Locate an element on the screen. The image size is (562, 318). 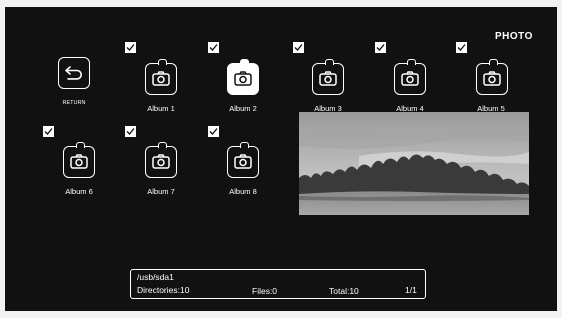
album-6-label: Album 6 is located at coordinates (79, 191).